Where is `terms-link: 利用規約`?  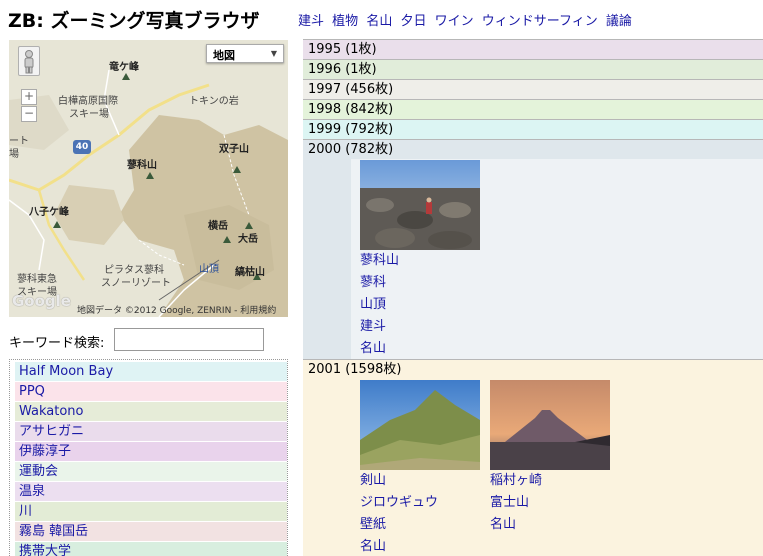 terms-link: 利用規約 is located at coordinates (258, 311).